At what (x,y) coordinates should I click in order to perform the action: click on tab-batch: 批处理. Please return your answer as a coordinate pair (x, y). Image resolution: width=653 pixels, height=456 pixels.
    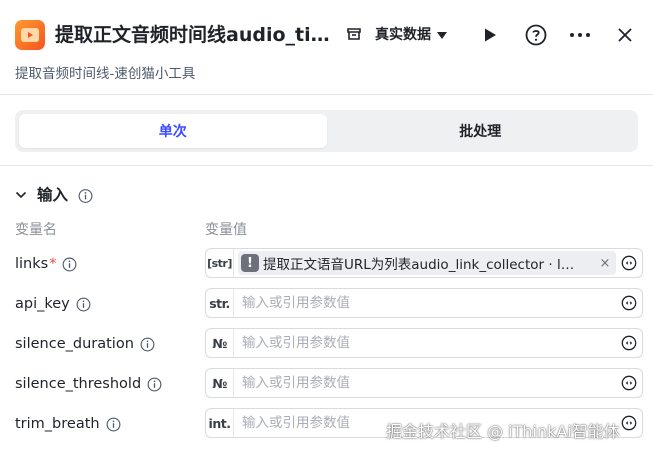
    Looking at the image, I should click on (481, 131).